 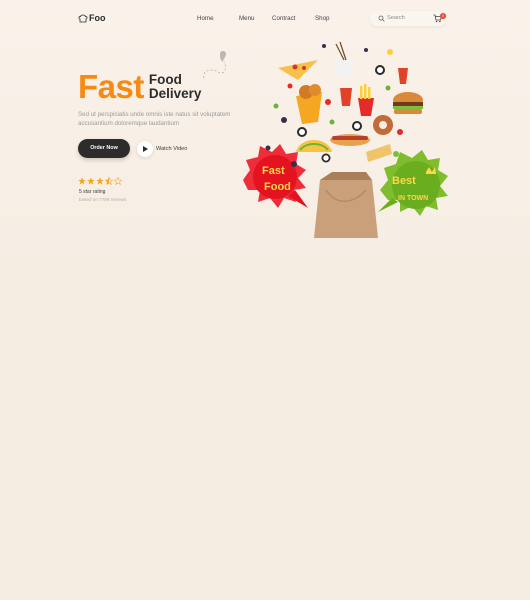 I want to click on badge-left-line2: Food, so click(x=277, y=187).